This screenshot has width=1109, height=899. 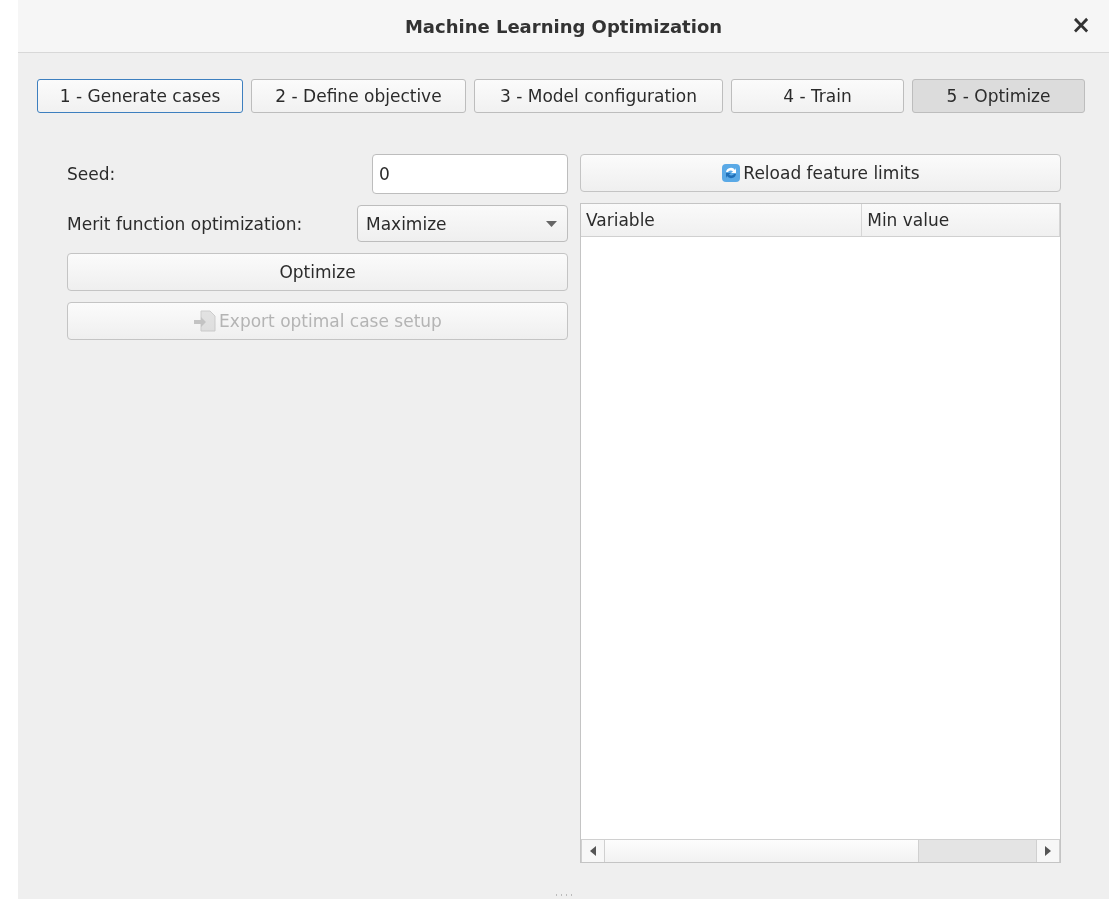 What do you see at coordinates (1080, 25) in the screenshot?
I see `close-button: ×` at bounding box center [1080, 25].